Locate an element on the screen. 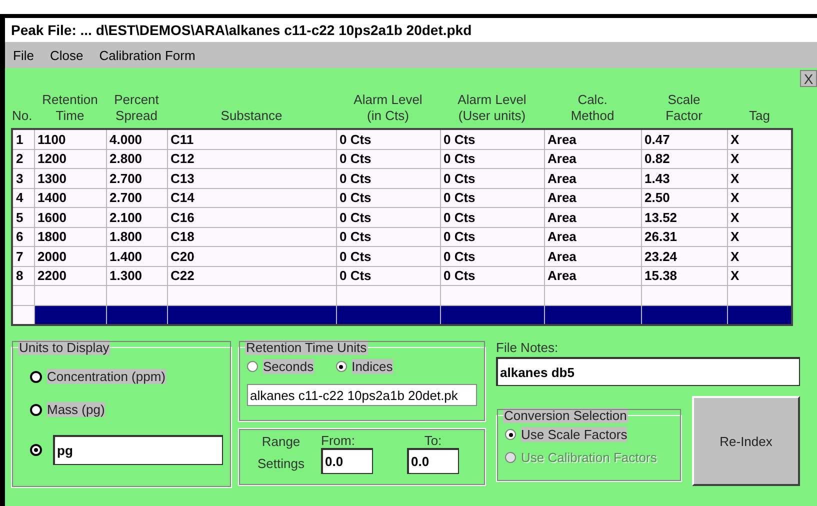 The width and height of the screenshot is (817, 506). column-header: Tag is located at coordinates (759, 116).